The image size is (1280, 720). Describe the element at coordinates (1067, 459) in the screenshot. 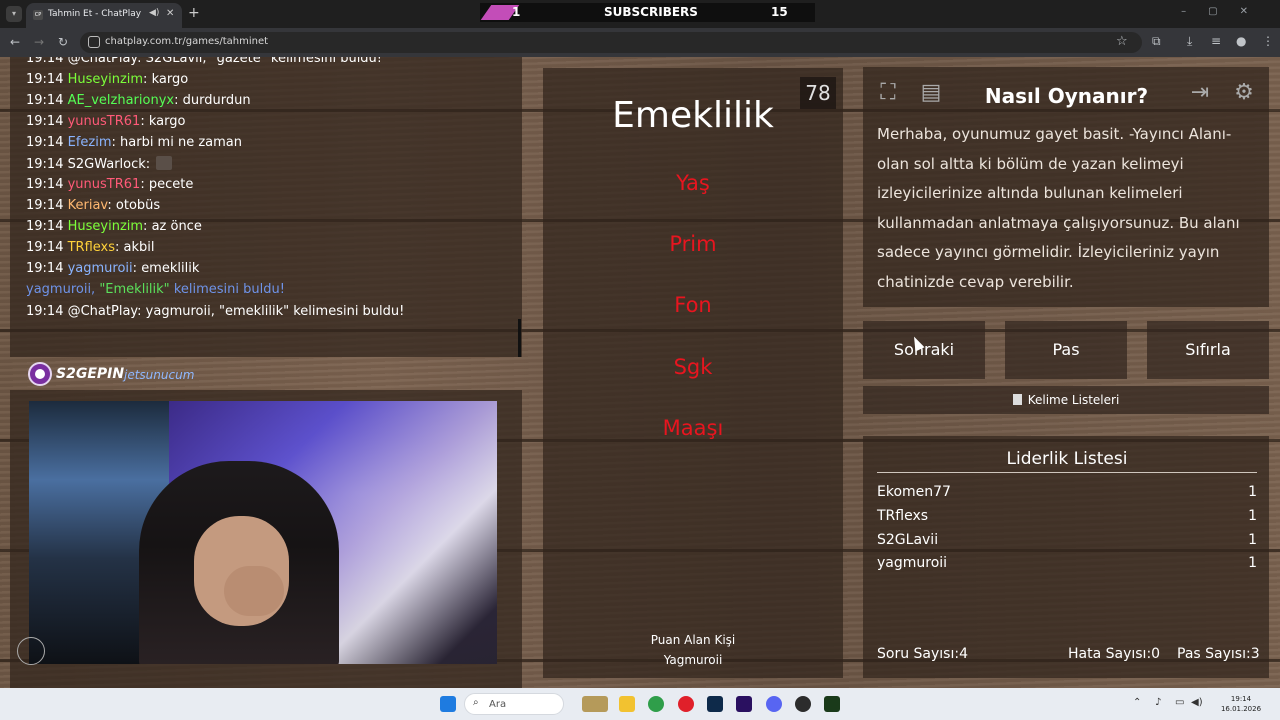

I see `leaderboard-title: Liderlik Listesi` at that location.